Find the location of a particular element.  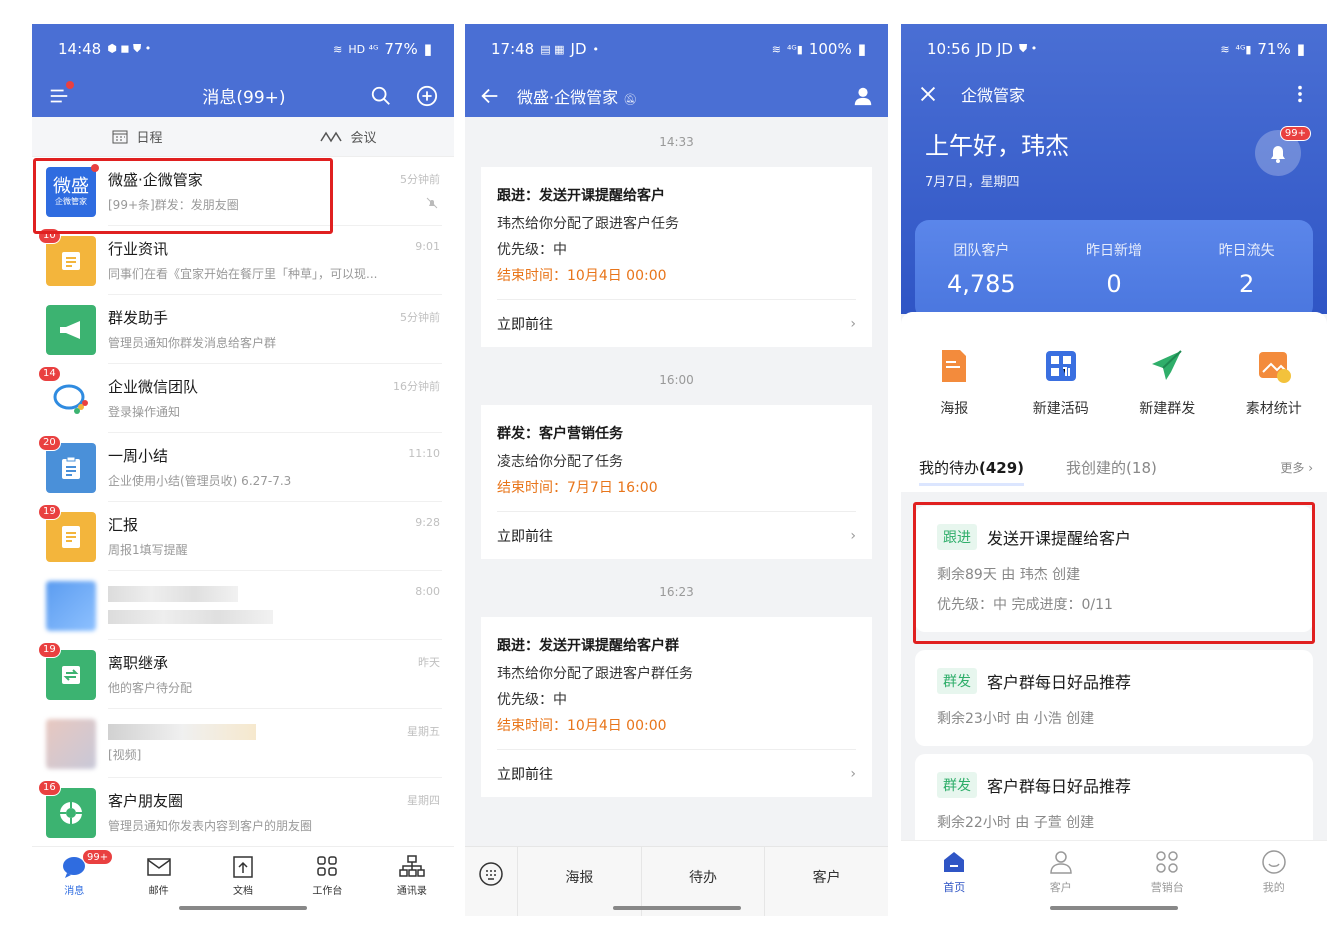

todo-card: 群发 客户群每日好品推荐 剩余23小时 由 小浩 创建 is located at coordinates (1114, 698).